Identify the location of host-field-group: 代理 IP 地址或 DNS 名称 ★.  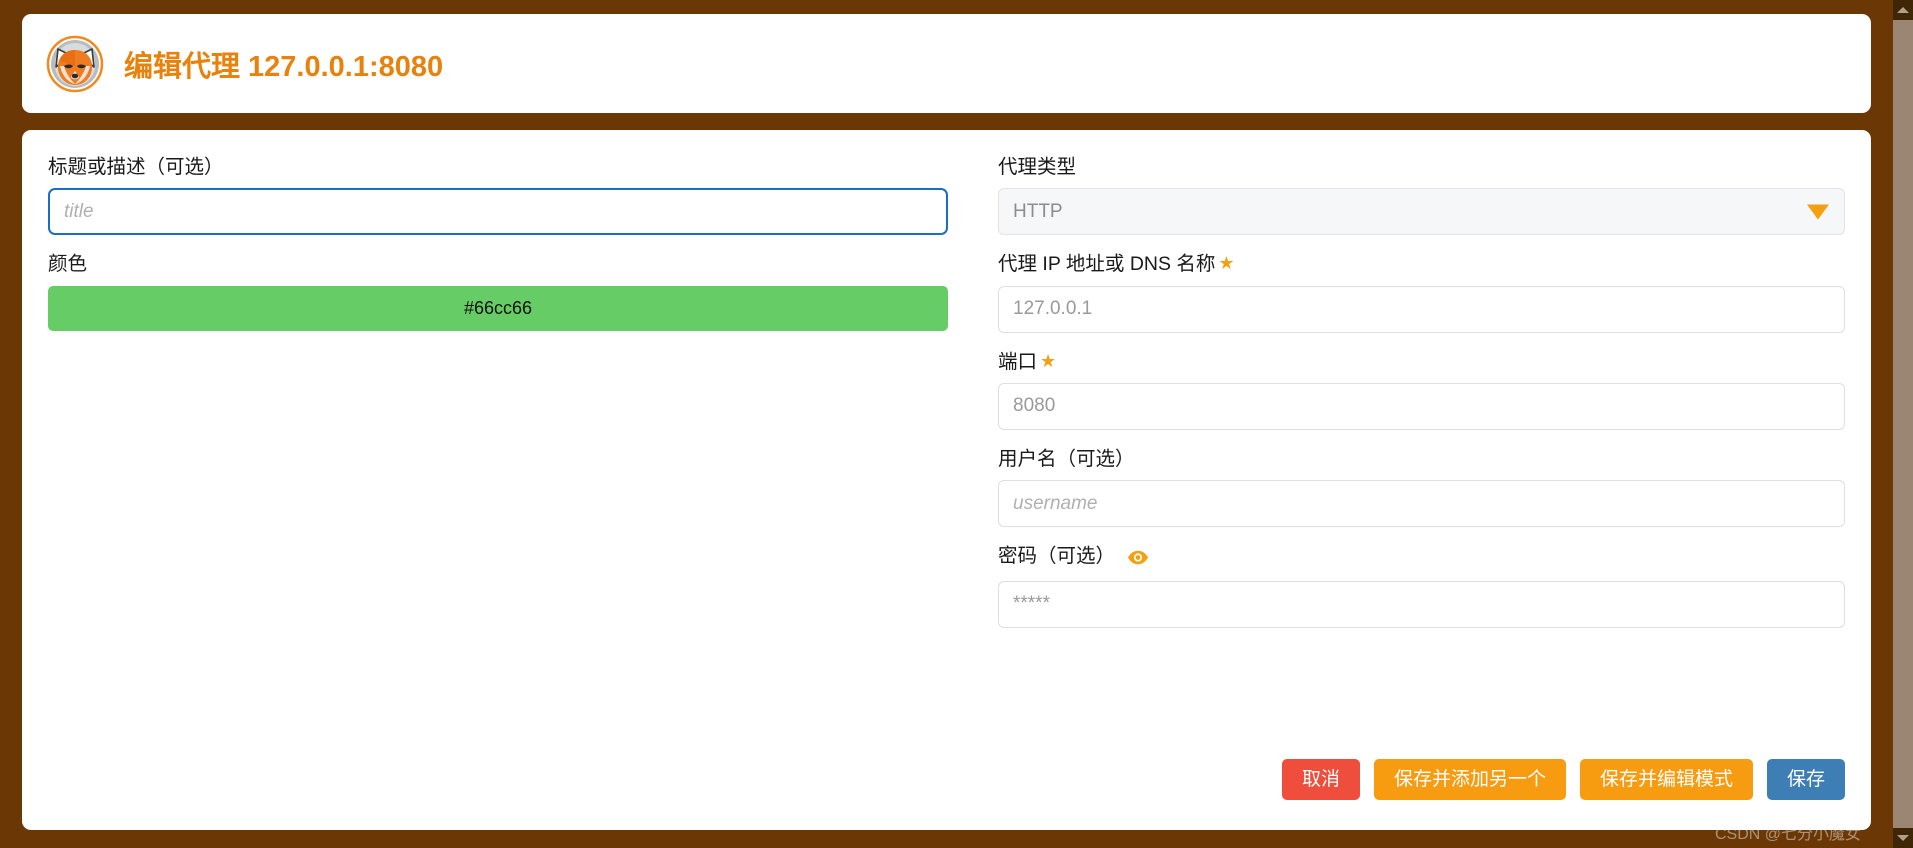
(1421, 292).